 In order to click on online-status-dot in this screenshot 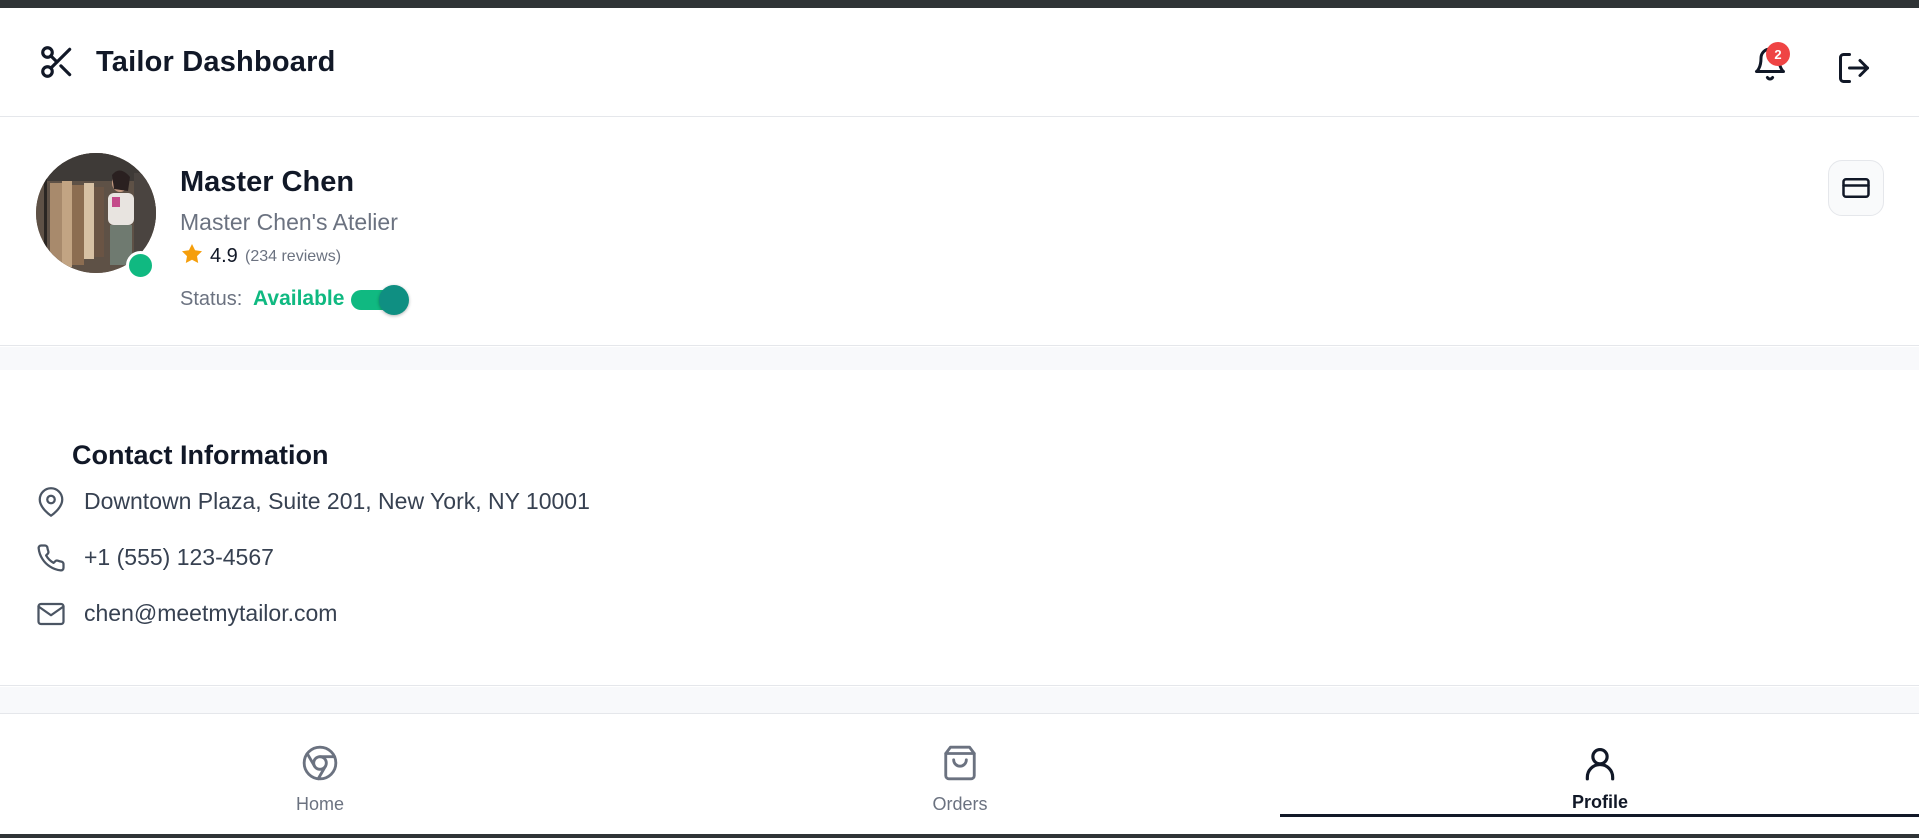, I will do `click(140, 265)`.